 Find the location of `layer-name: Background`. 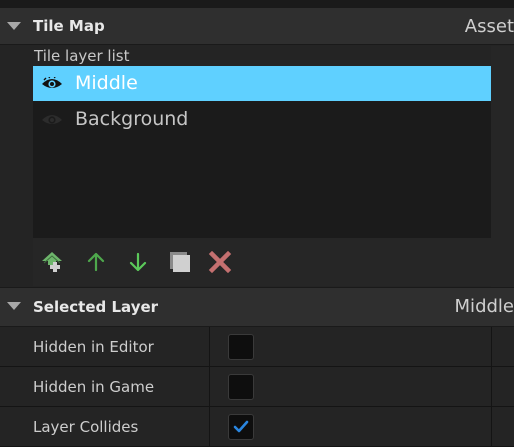

layer-name: Background is located at coordinates (132, 119).